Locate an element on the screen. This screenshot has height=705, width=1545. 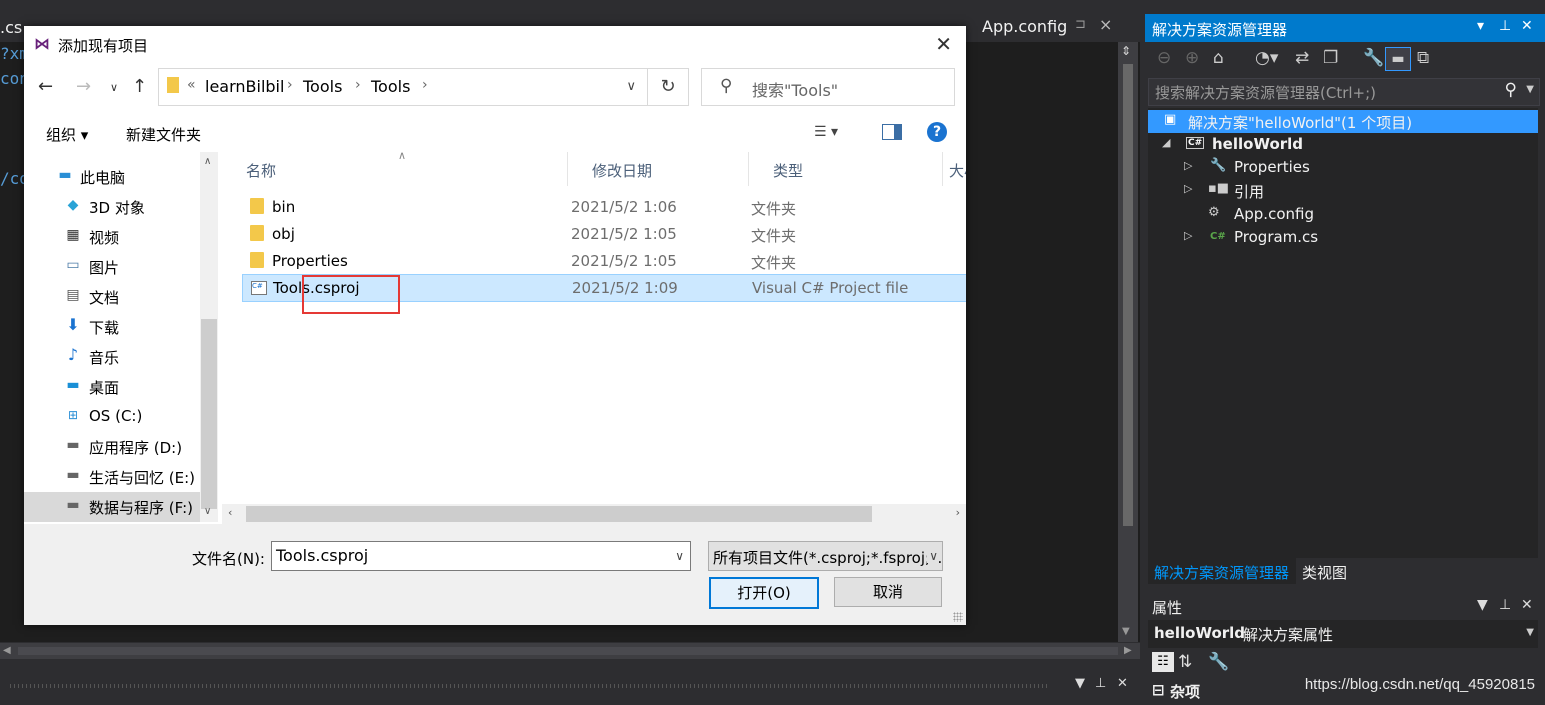
address-bar: « learnBilbil › Tools › Tools › ∨ ↻ is located at coordinates (423, 87).